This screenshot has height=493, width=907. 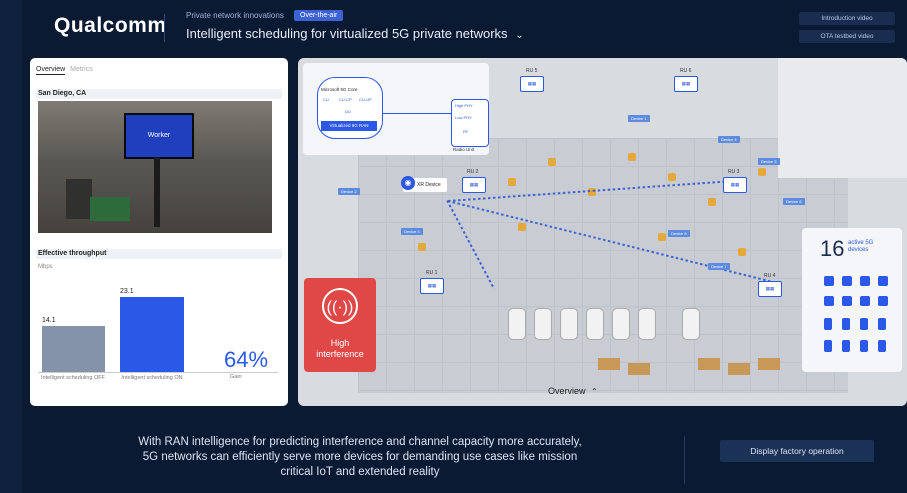 I want to click on radio-unit-5: ▦▦, so click(x=532, y=84).